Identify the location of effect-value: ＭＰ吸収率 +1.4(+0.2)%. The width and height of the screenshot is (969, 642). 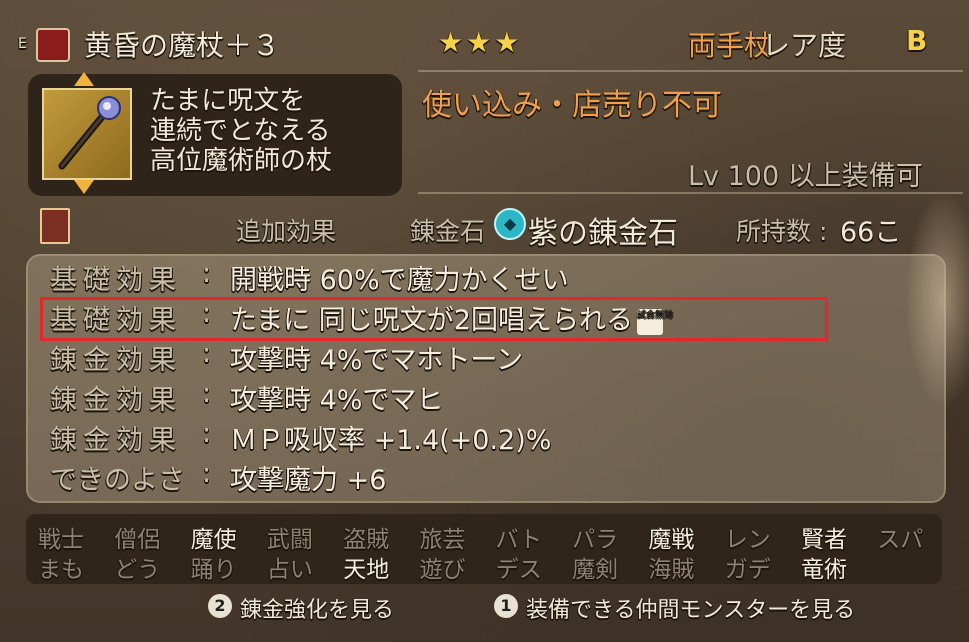
(391, 440).